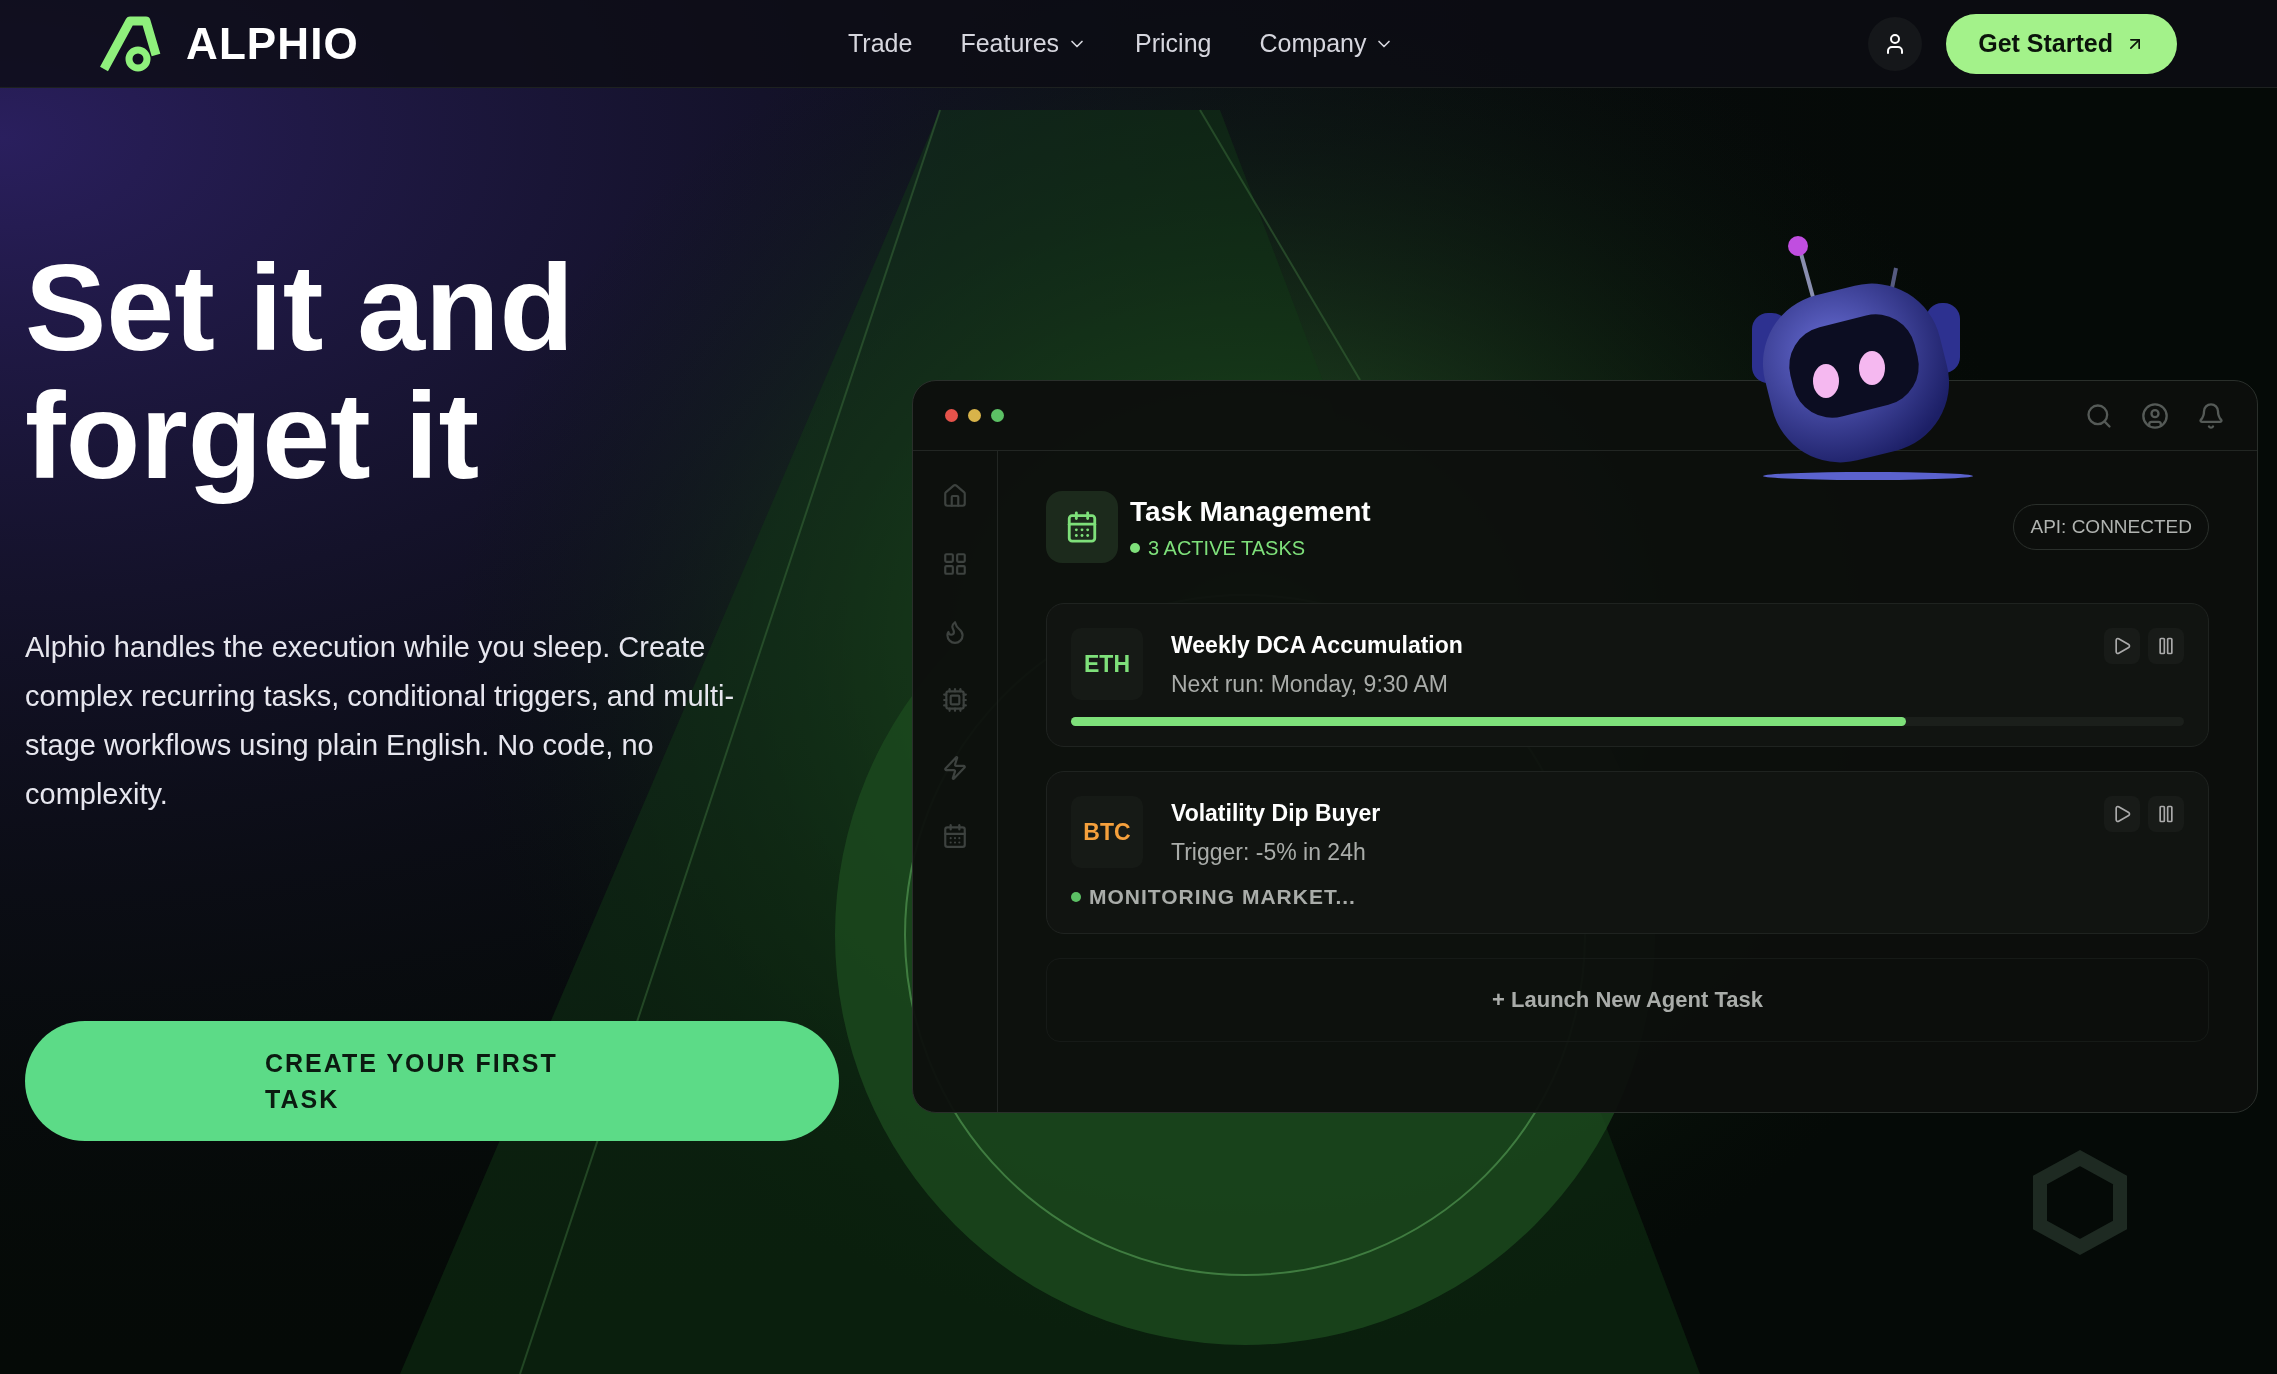  What do you see at coordinates (955, 700) in the screenshot?
I see `chip-icon` at bounding box center [955, 700].